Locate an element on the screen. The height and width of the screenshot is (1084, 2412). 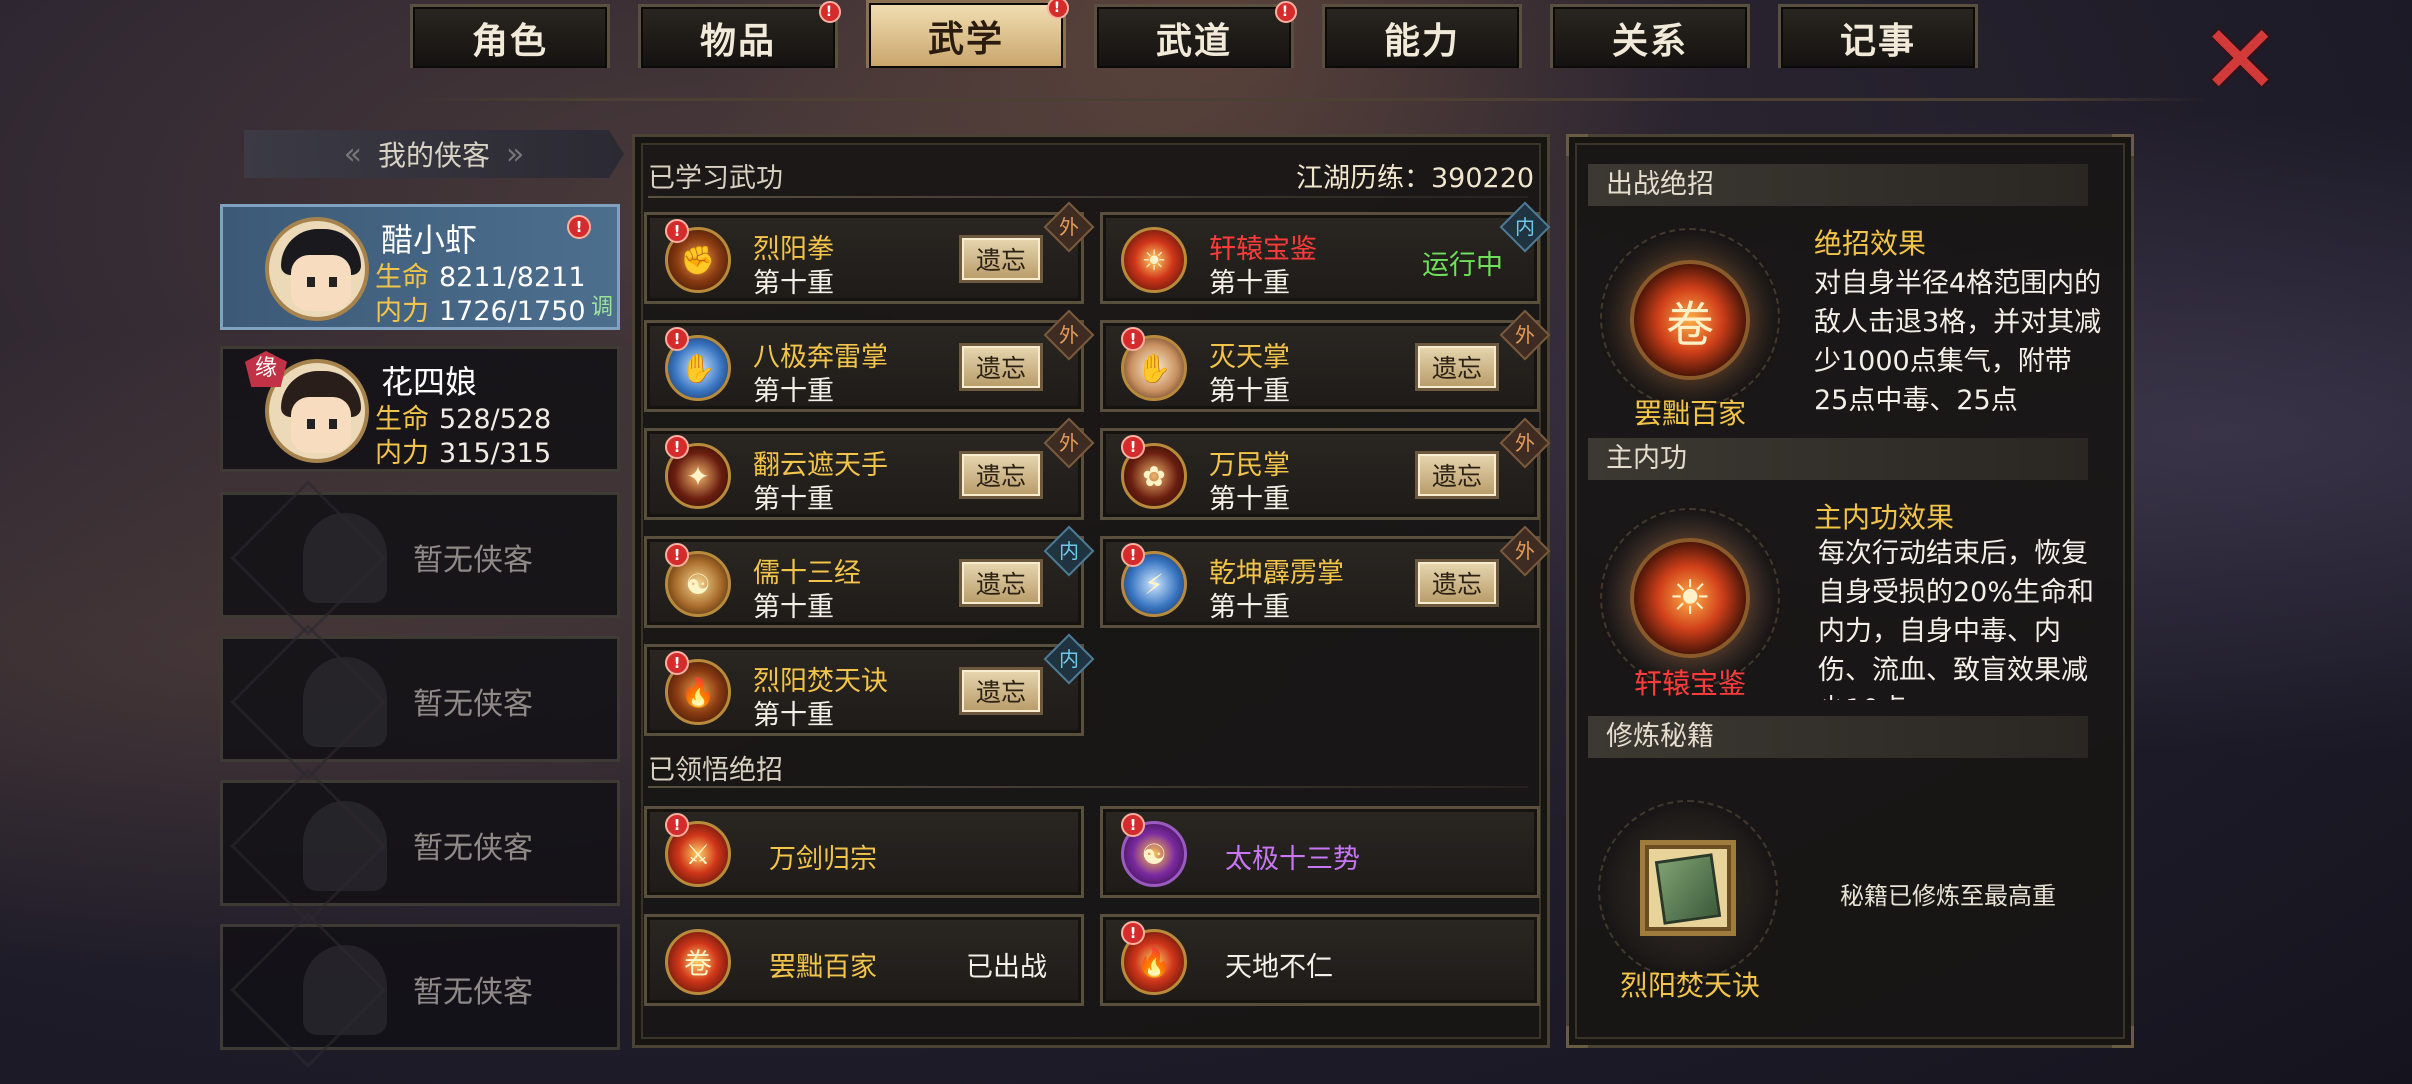
ultimate-name: 万剑归宗 is located at coordinates (823, 859).